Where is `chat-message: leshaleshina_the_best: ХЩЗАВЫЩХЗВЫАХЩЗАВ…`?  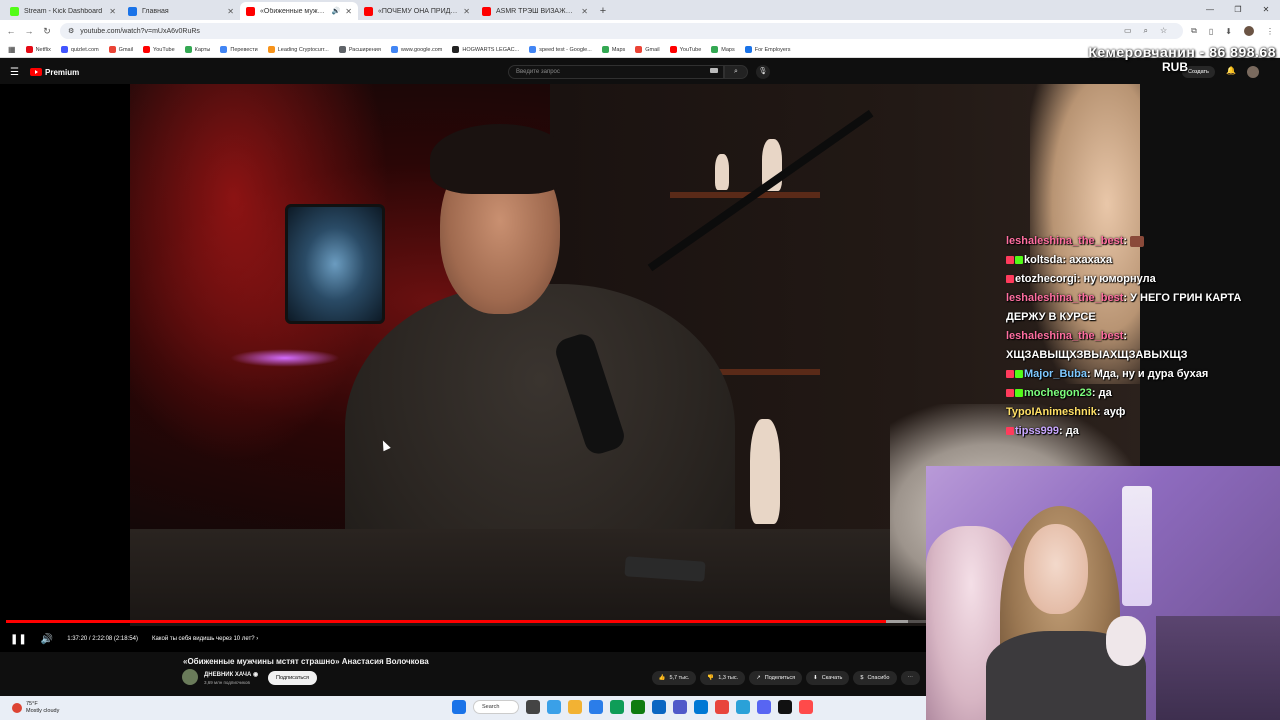 chat-message: leshaleshina_the_best: ХЩЗАВЫЩХЗВЫАХЩЗАВ… is located at coordinates (1136, 346).